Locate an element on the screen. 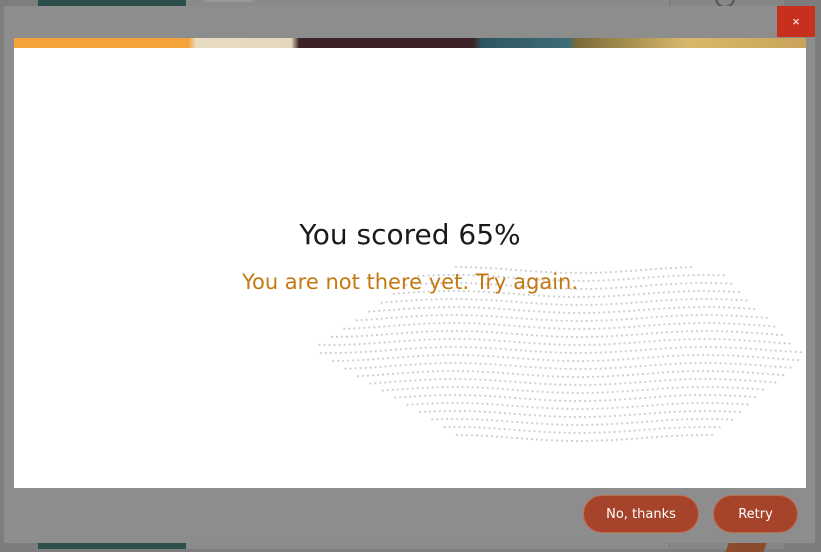 The height and width of the screenshot is (552, 821). score-text: You scored 65% is located at coordinates (410, 234).